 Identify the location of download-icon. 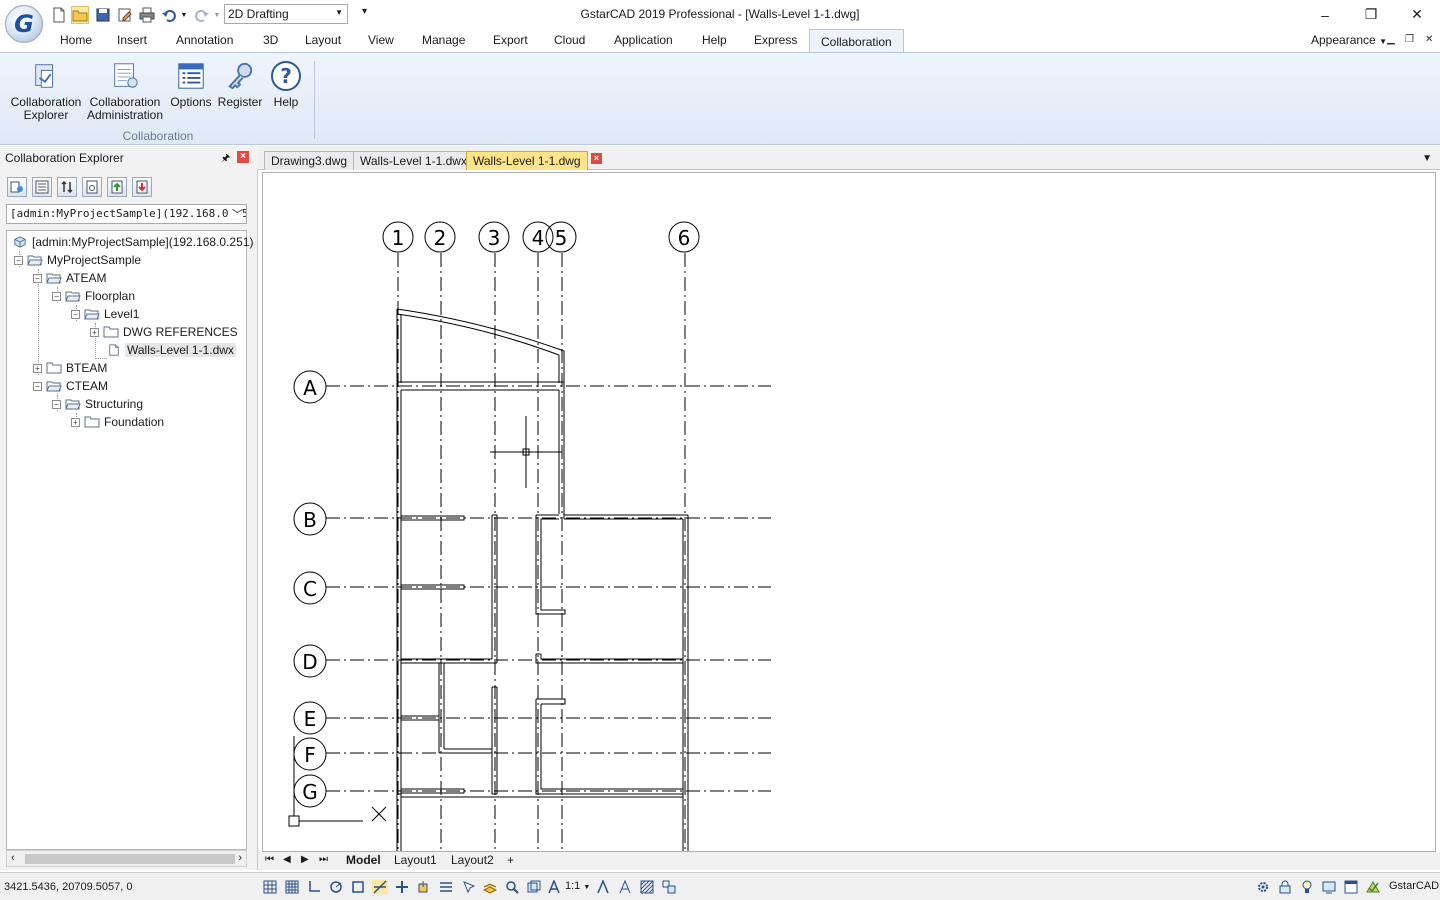
(142, 187).